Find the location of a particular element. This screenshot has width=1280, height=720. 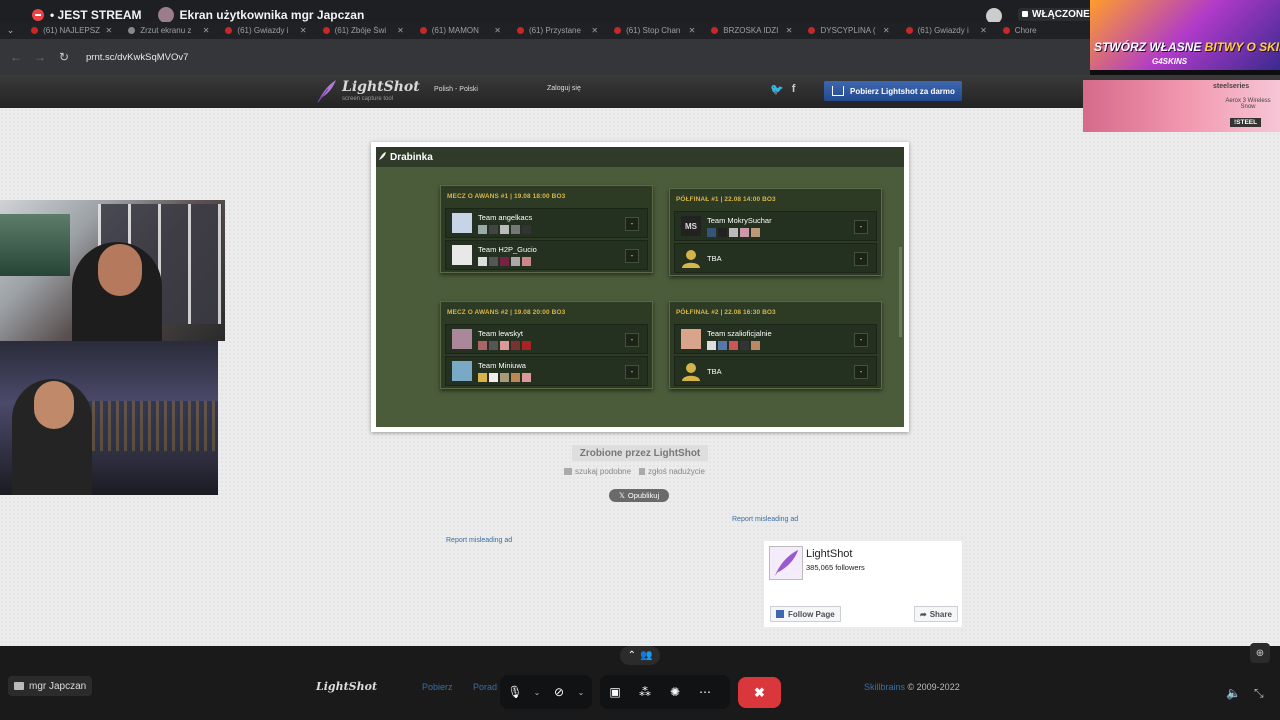

ad-cta: !STEEL is located at coordinates (1246, 122).